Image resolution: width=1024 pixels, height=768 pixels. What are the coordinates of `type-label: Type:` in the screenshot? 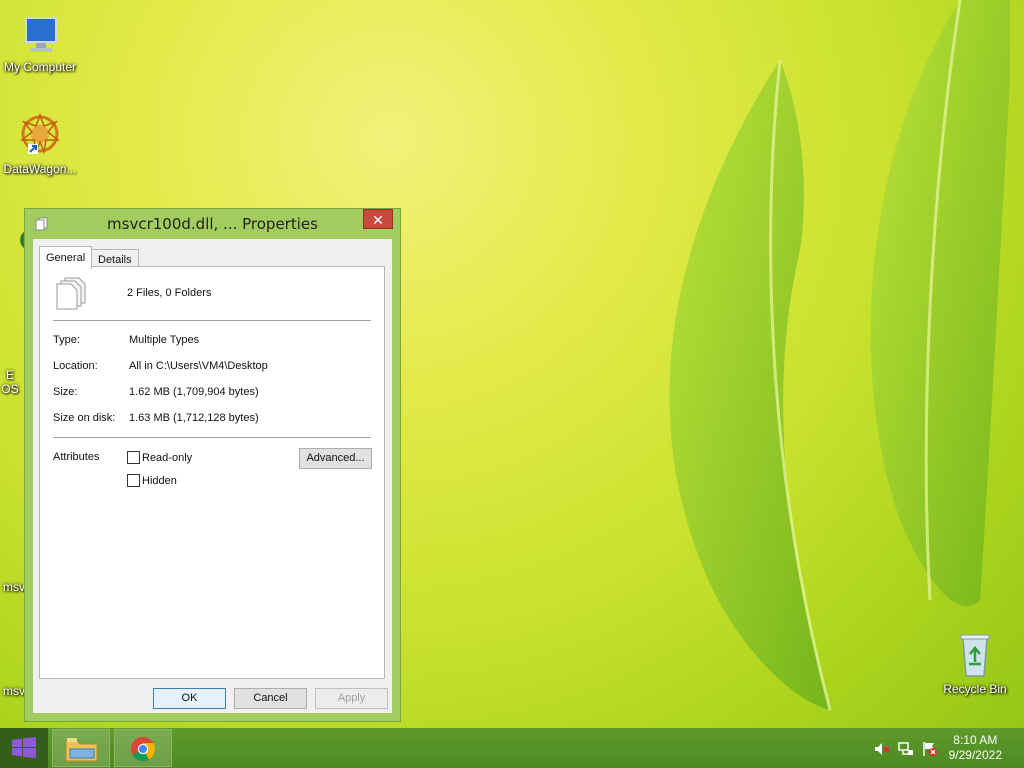 It's located at (66, 340).